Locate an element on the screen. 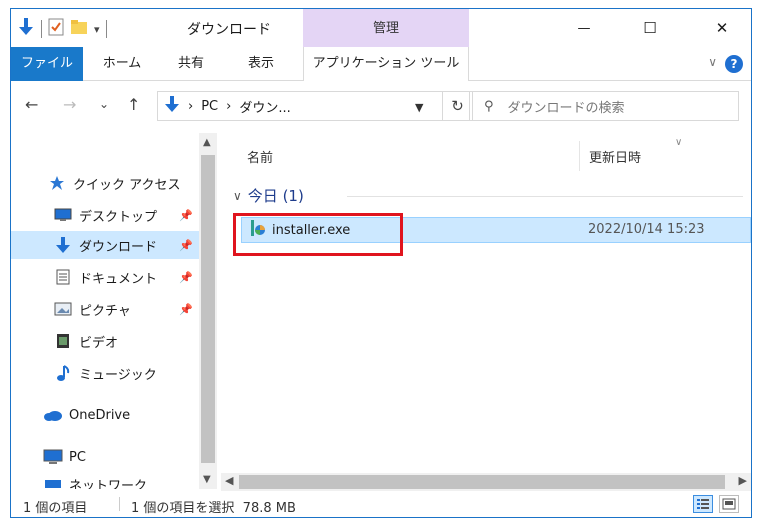 This screenshot has height=523, width=760. music-icon is located at coordinates (63, 373).